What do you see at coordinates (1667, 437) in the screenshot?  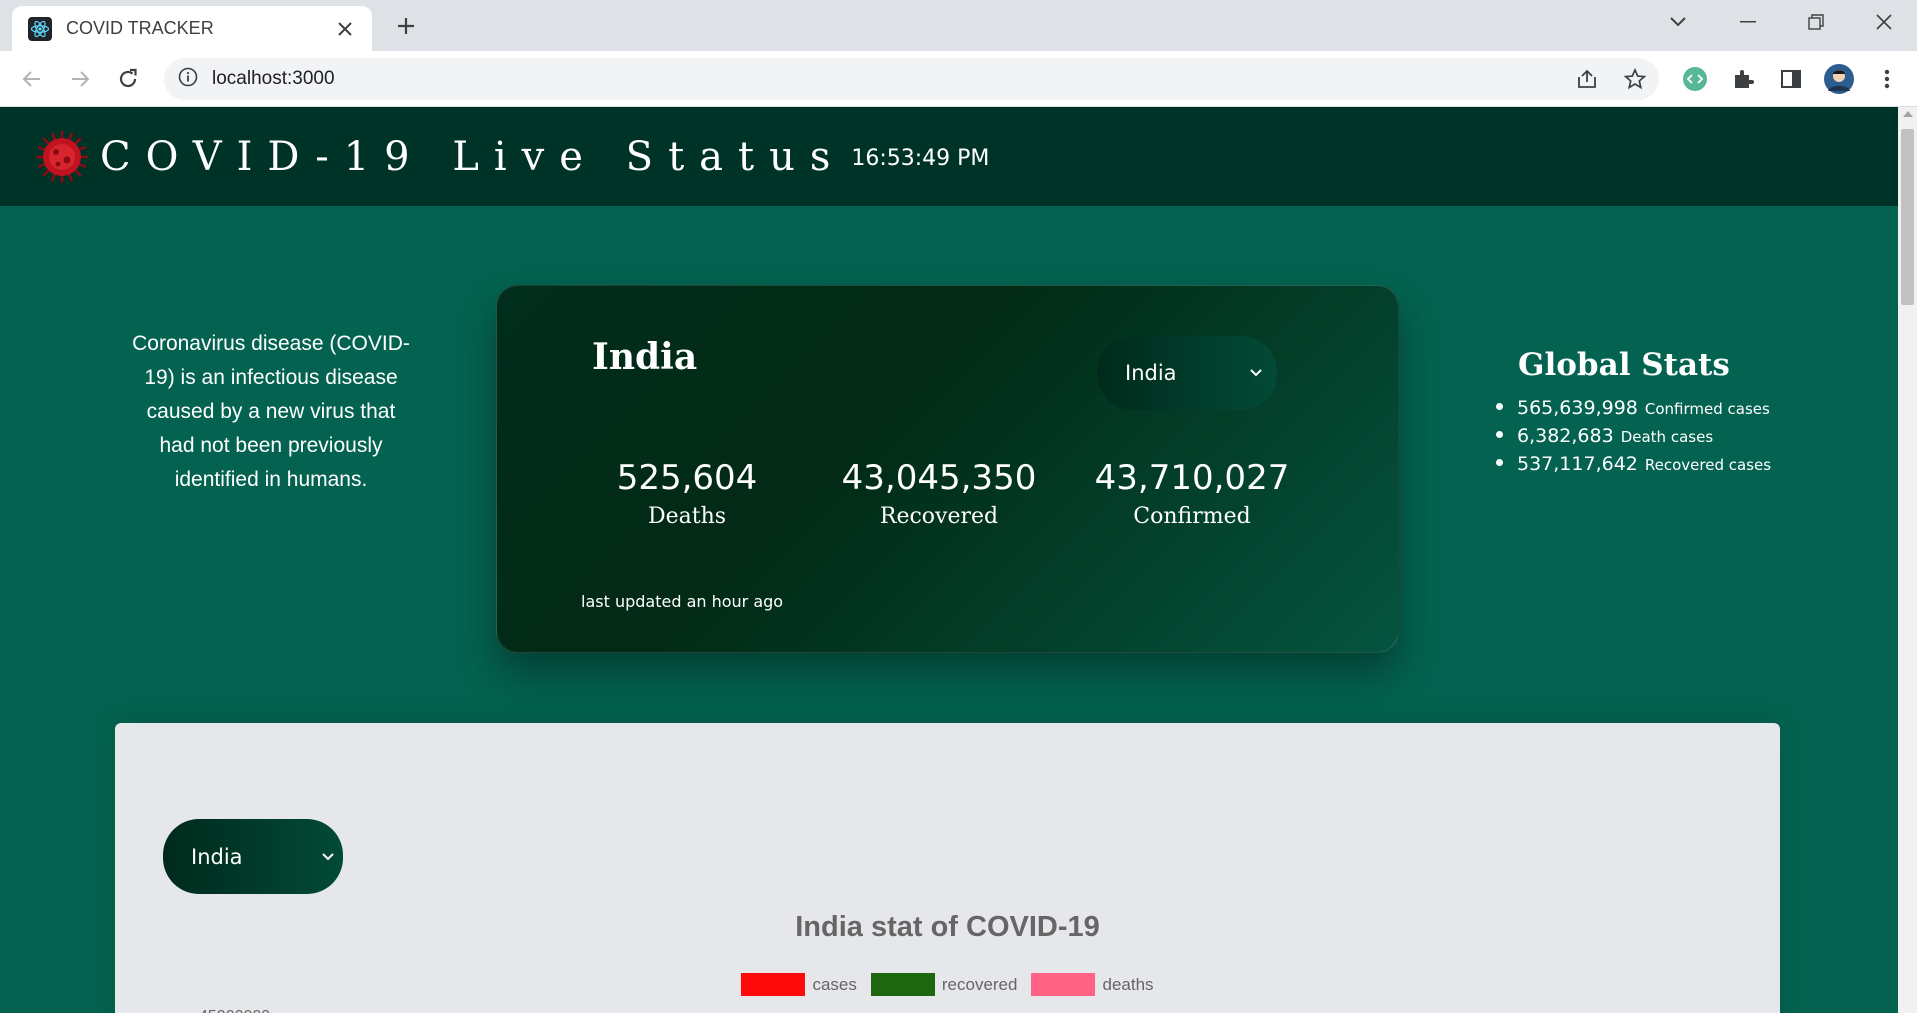 I see `global-stat-label: Death cases` at bounding box center [1667, 437].